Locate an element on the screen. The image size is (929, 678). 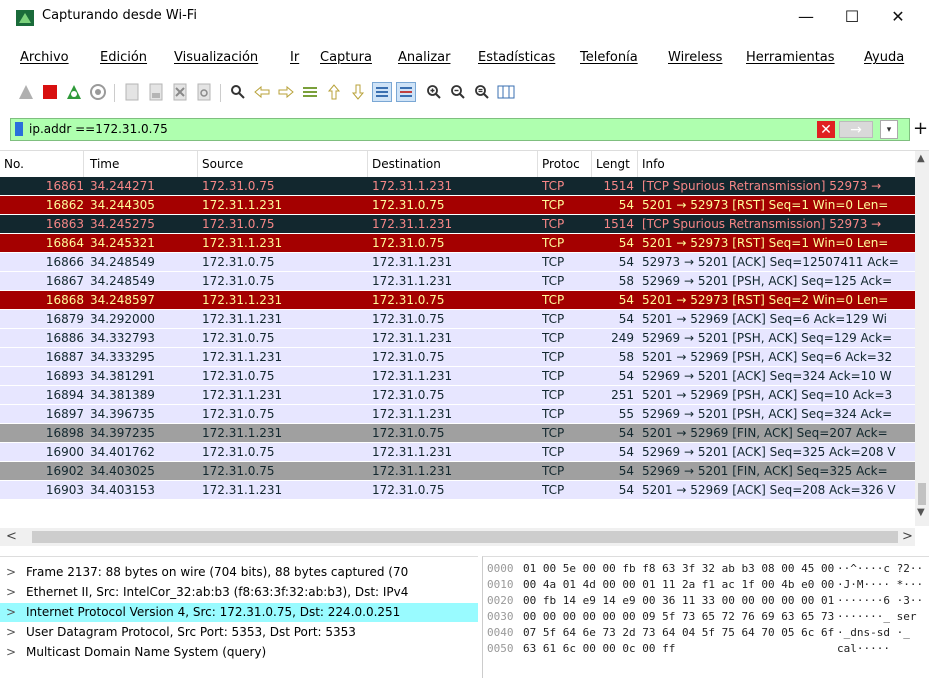
menu-wireless: Wireless is located at coordinates (695, 57).